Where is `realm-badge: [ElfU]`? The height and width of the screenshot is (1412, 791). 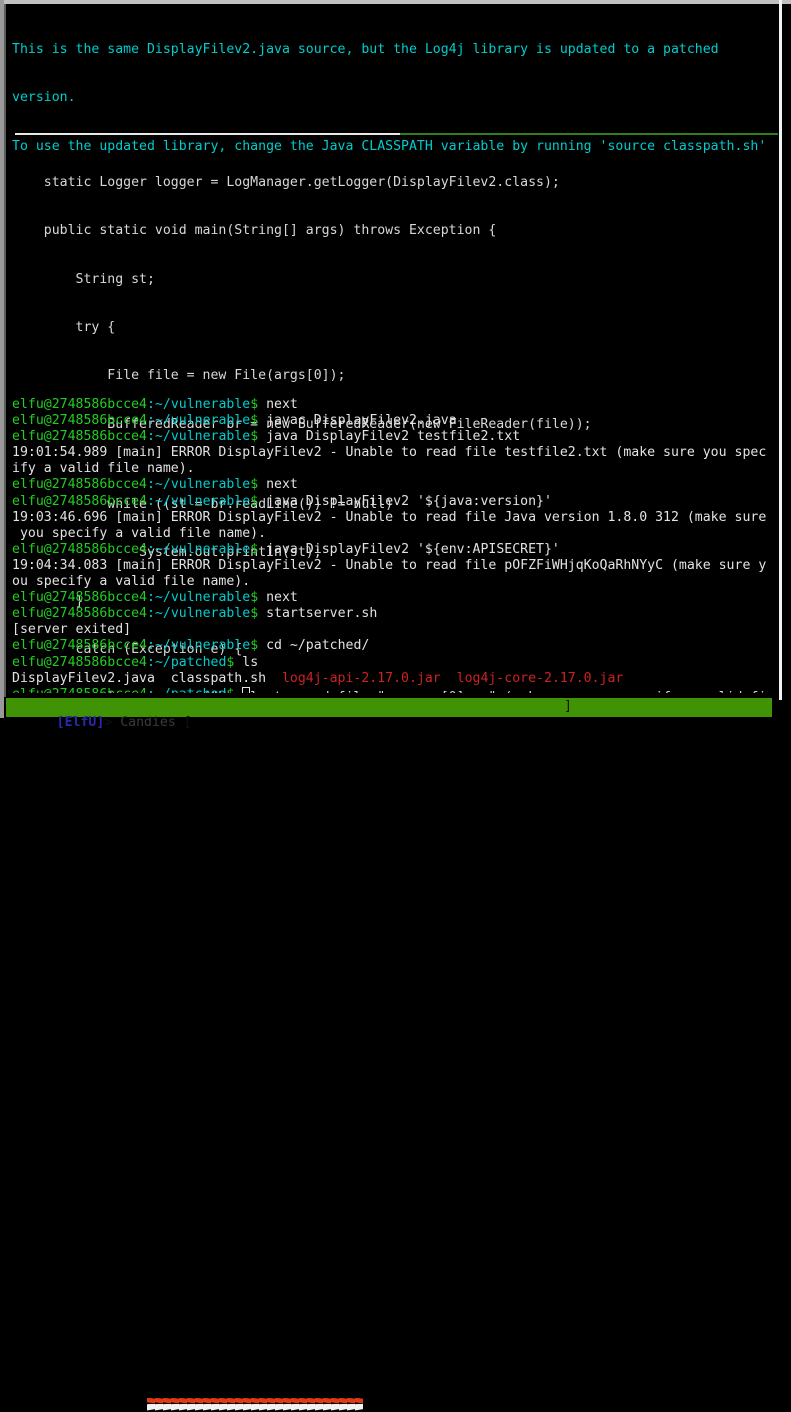 realm-badge: [ElfU] is located at coordinates (80, 722).